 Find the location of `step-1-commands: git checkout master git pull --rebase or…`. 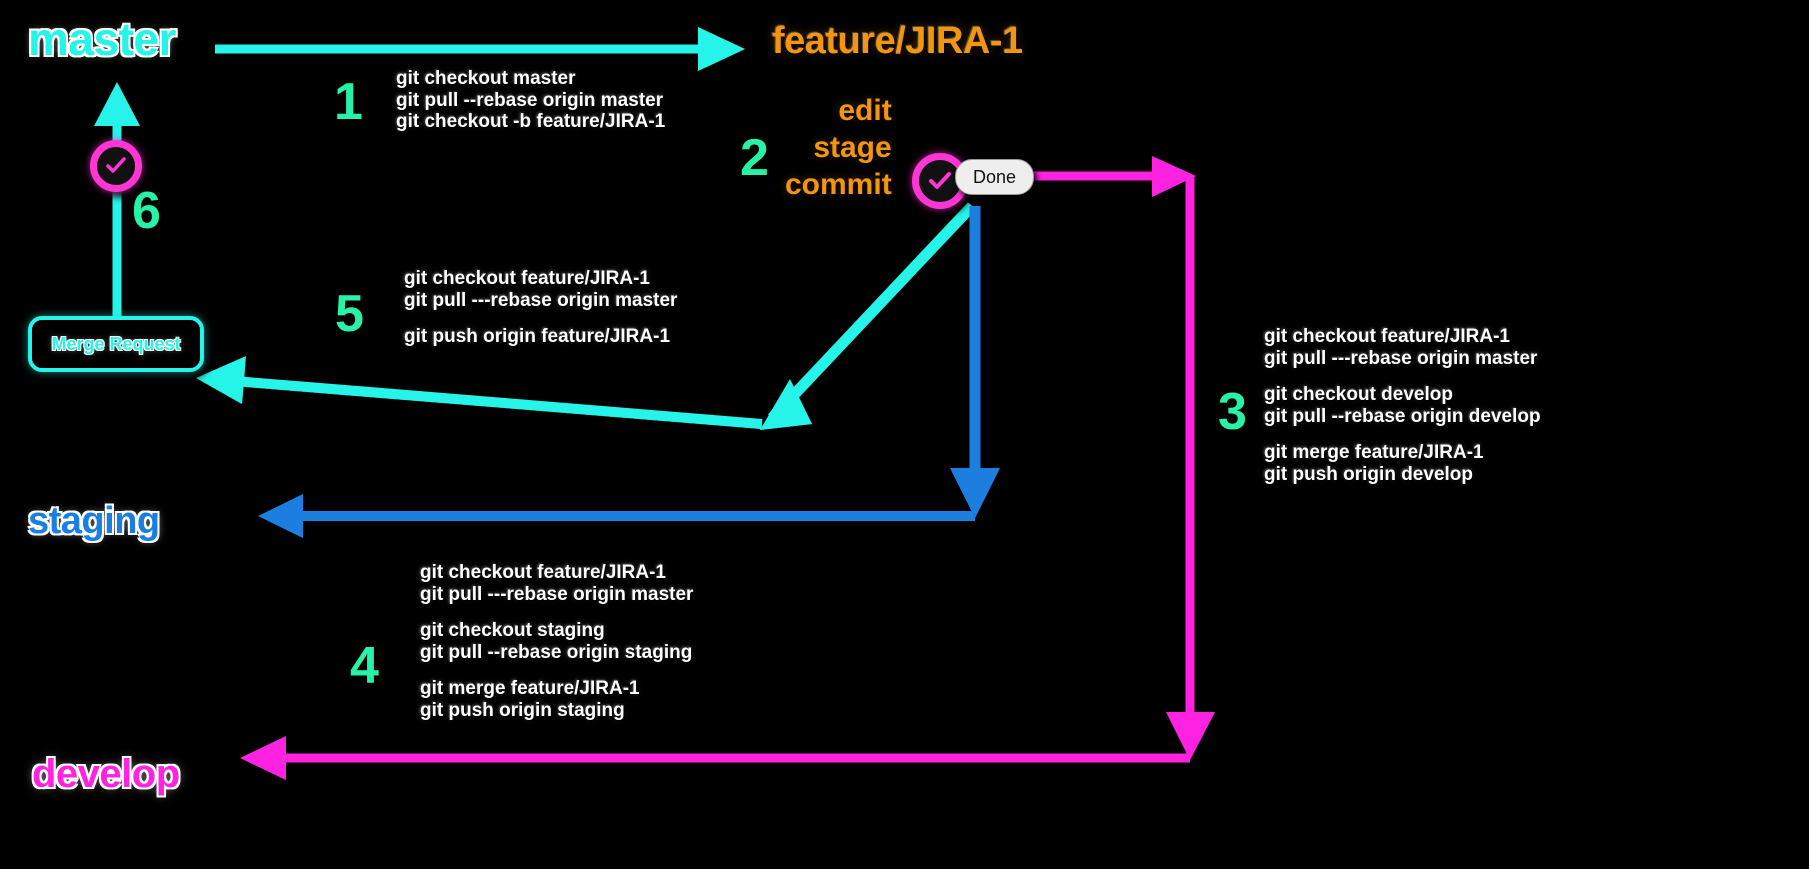

step-1-commands: git checkout master git pull --rebase or… is located at coordinates (530, 100).